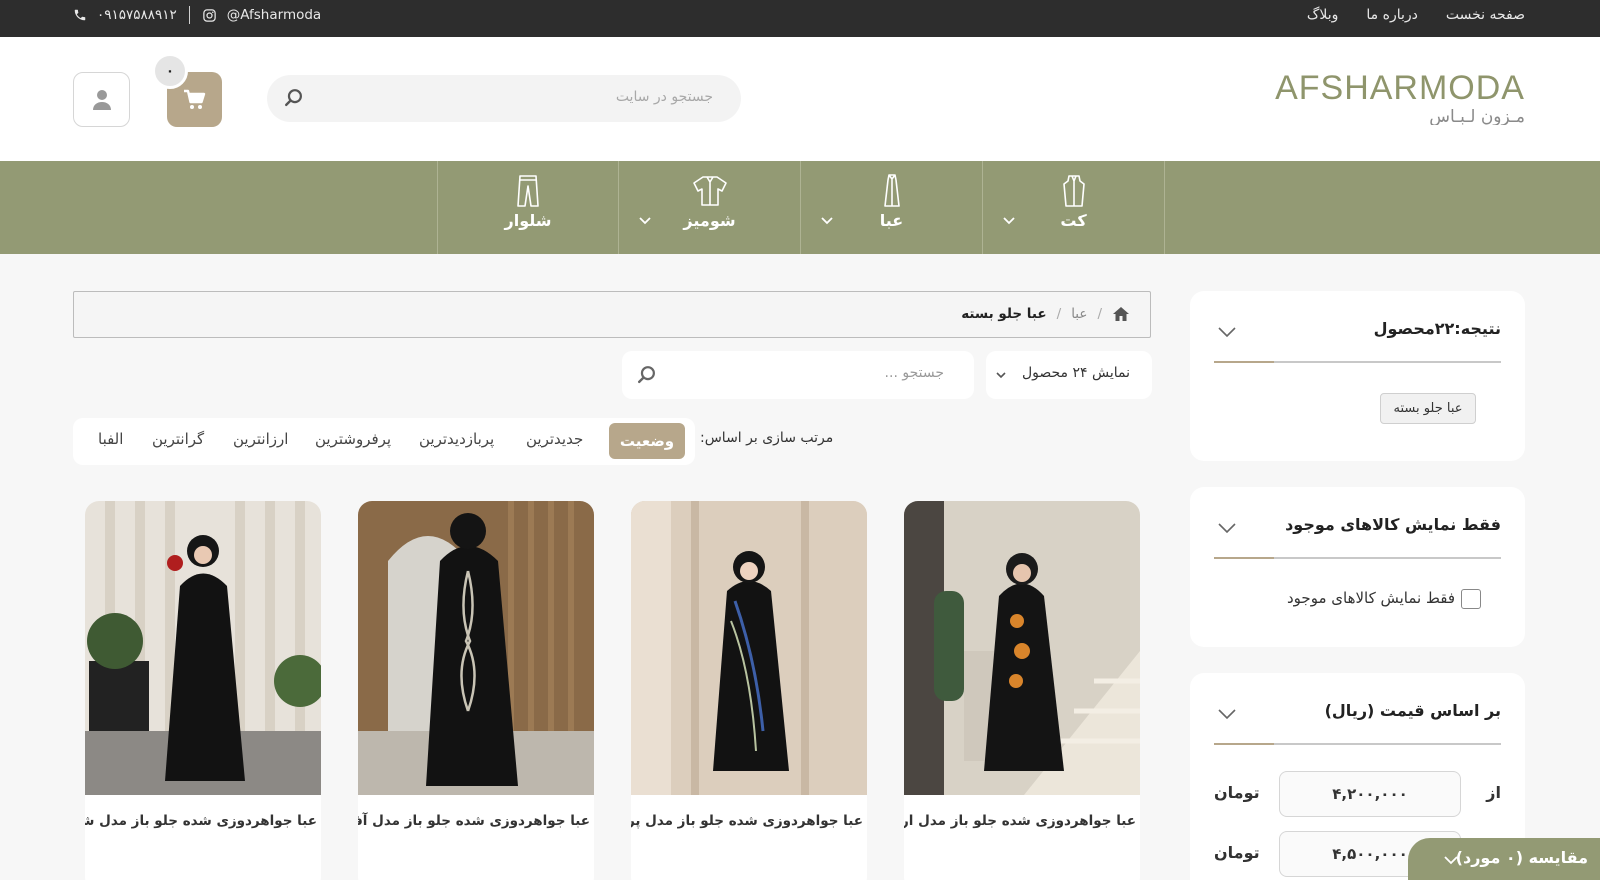 Image resolution: width=1600 pixels, height=880 pixels. Describe the element at coordinates (1471, 599) in the screenshot. I see `in-stock-checkbox` at that location.